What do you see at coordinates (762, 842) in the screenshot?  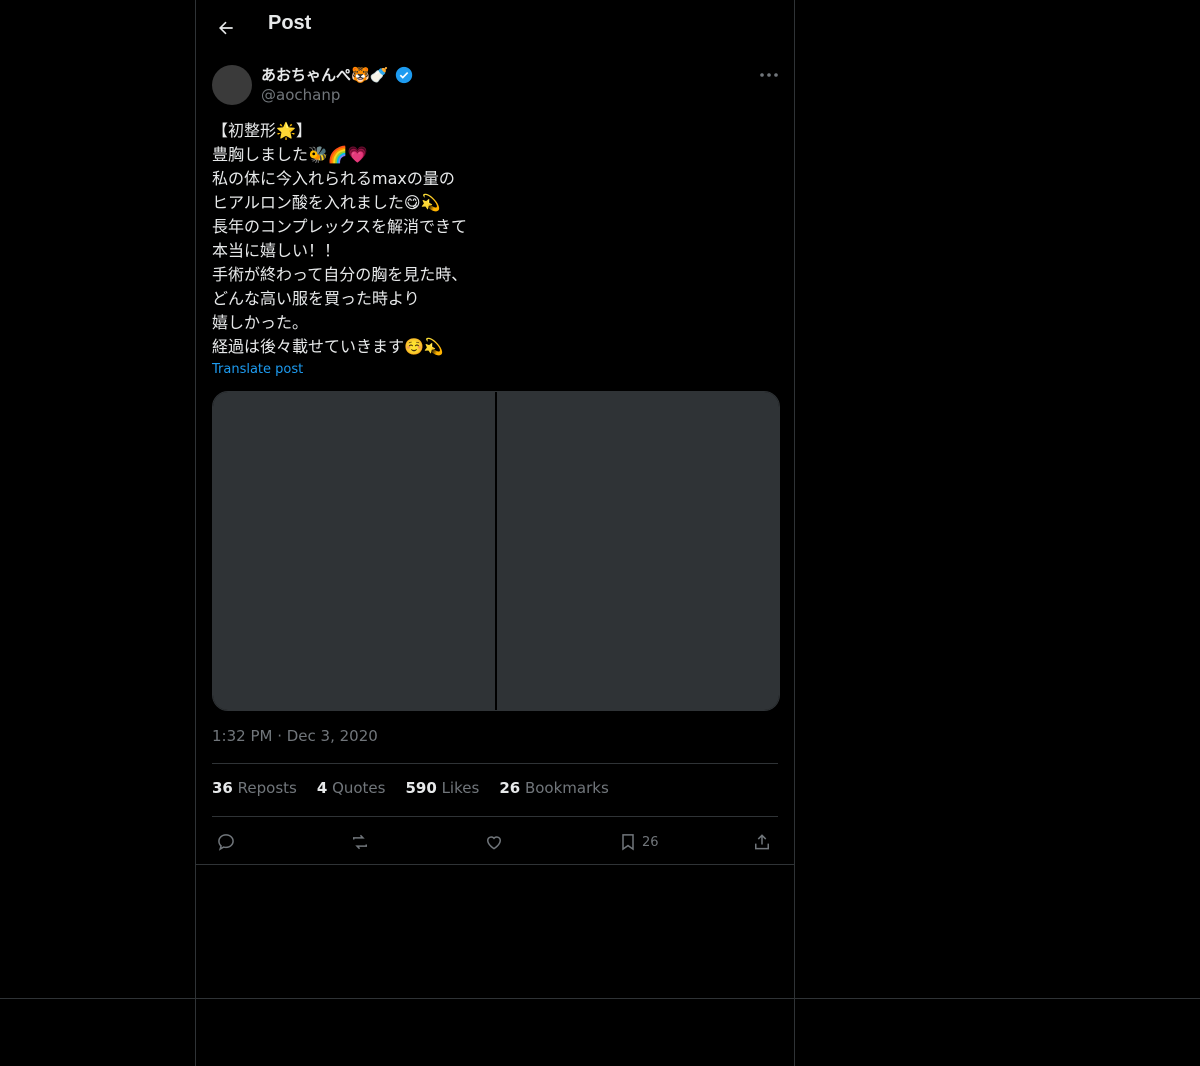 I see `share-icon` at bounding box center [762, 842].